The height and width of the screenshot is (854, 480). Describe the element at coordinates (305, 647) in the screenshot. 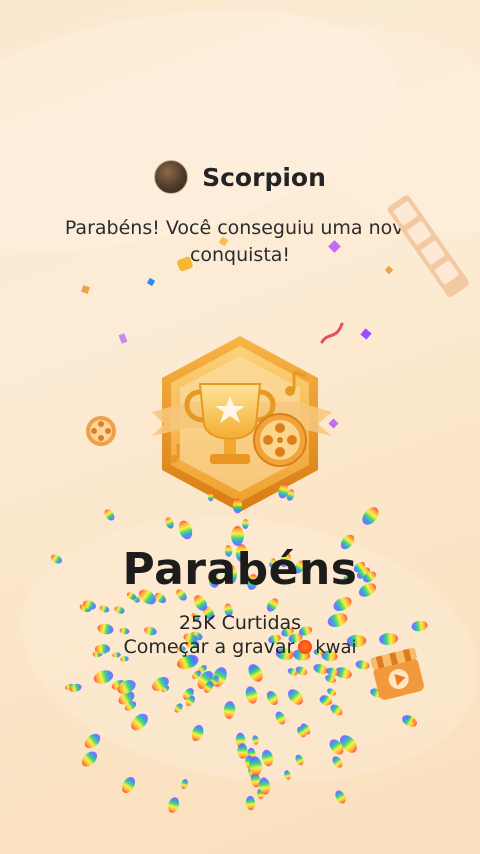

I see `kwai-logo-icon` at that location.